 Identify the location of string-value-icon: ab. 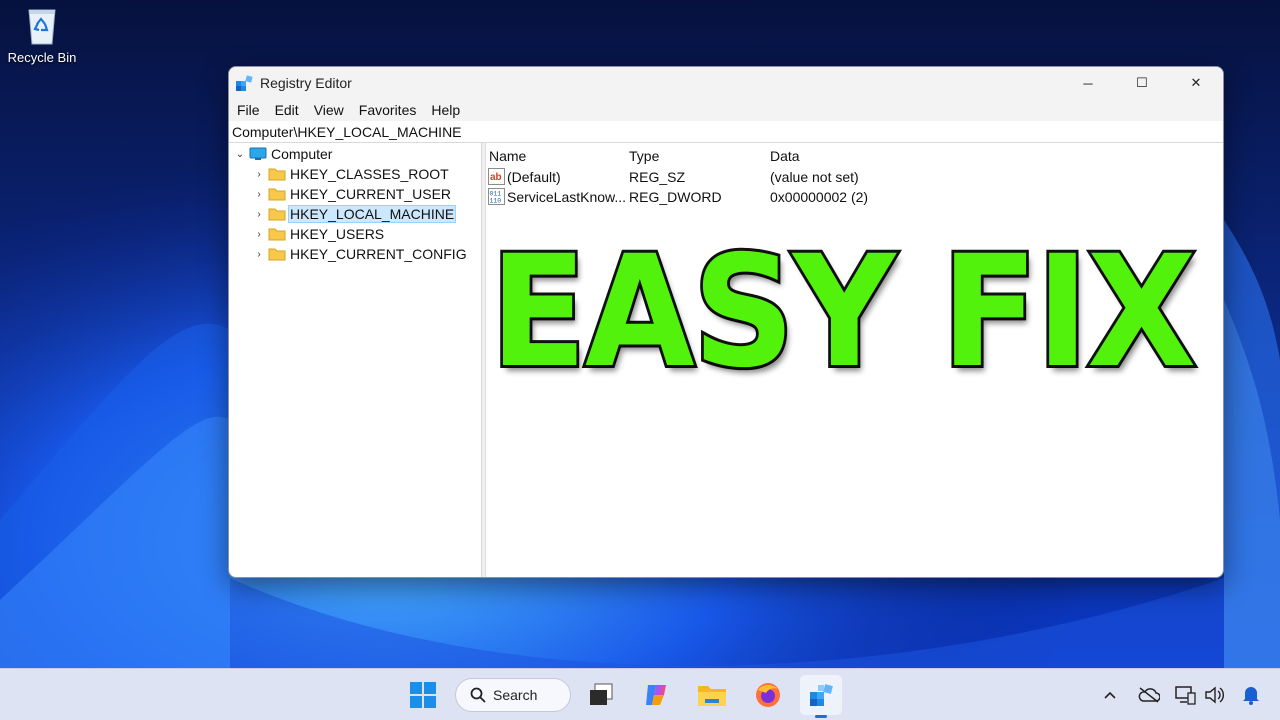
(496, 176).